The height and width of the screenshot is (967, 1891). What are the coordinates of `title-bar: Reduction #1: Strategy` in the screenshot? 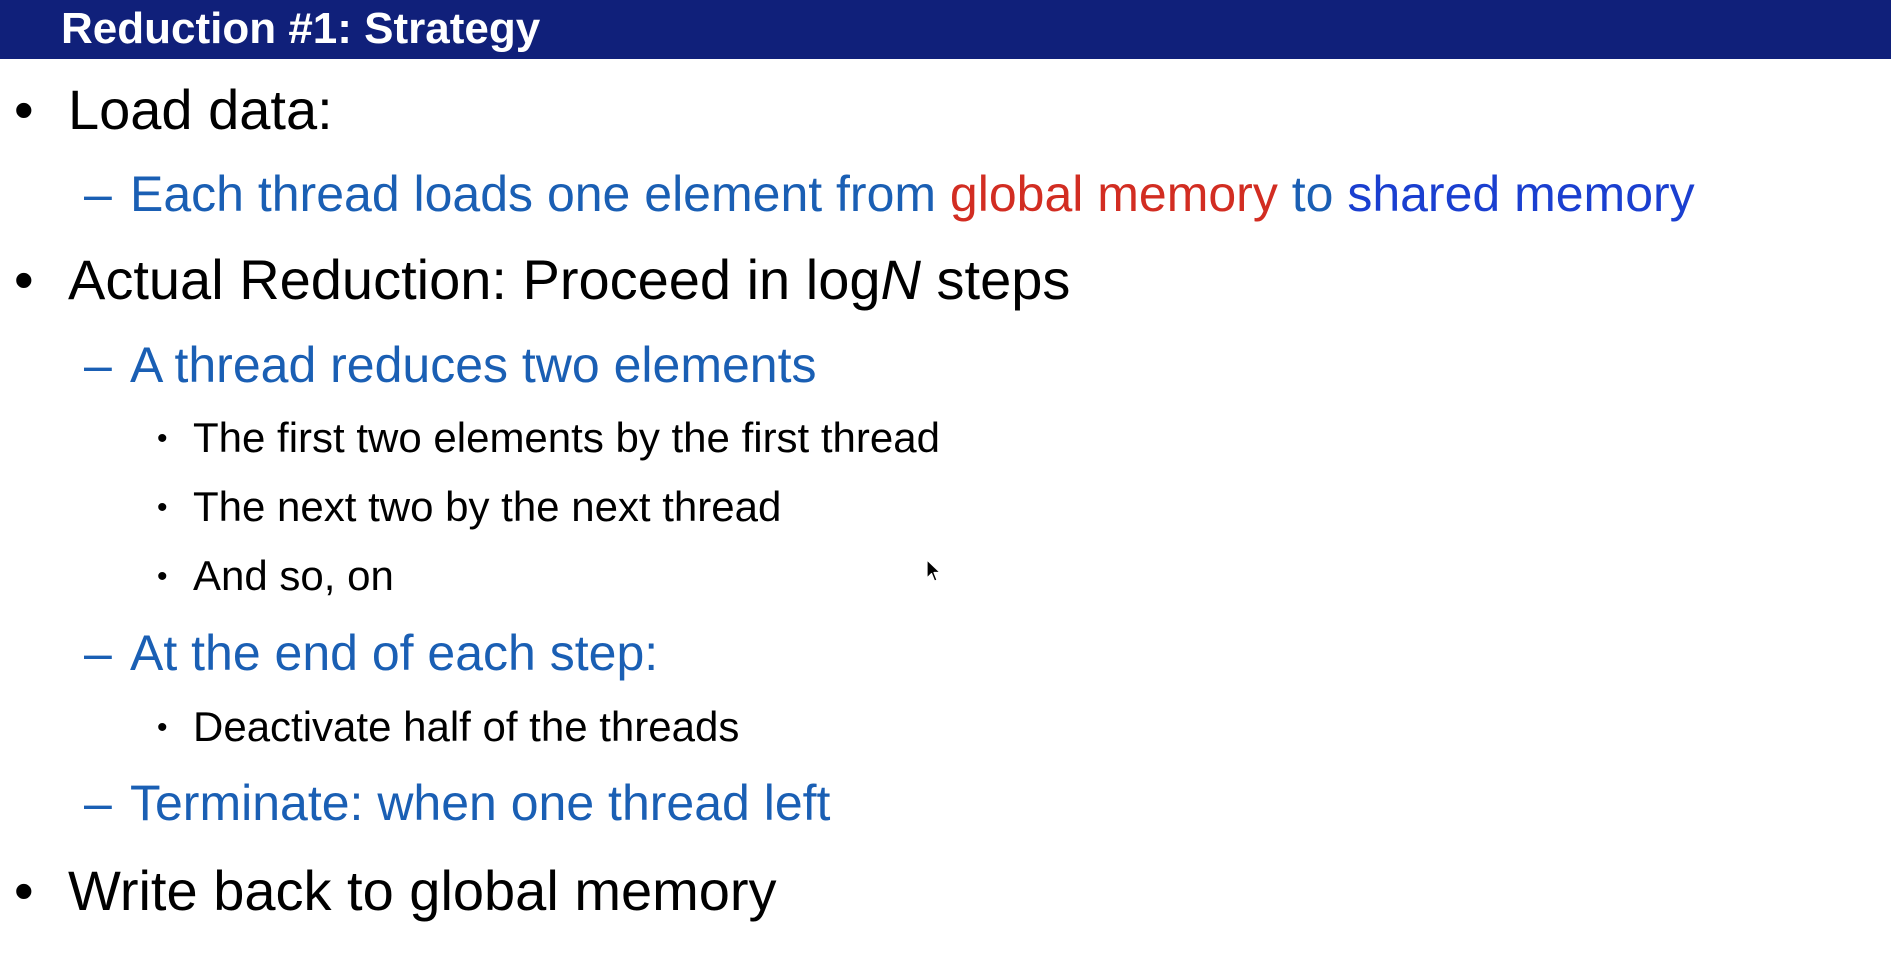 It's located at (945, 29).